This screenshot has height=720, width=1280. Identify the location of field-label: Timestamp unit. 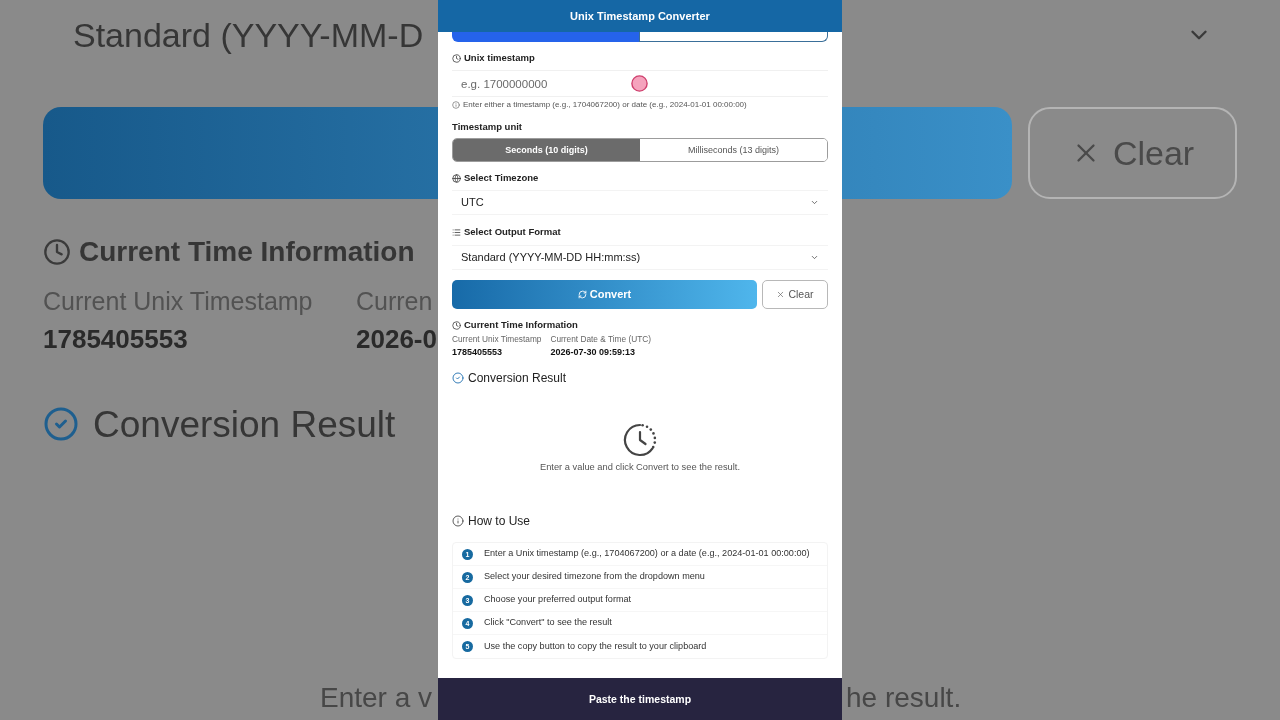
(487, 127).